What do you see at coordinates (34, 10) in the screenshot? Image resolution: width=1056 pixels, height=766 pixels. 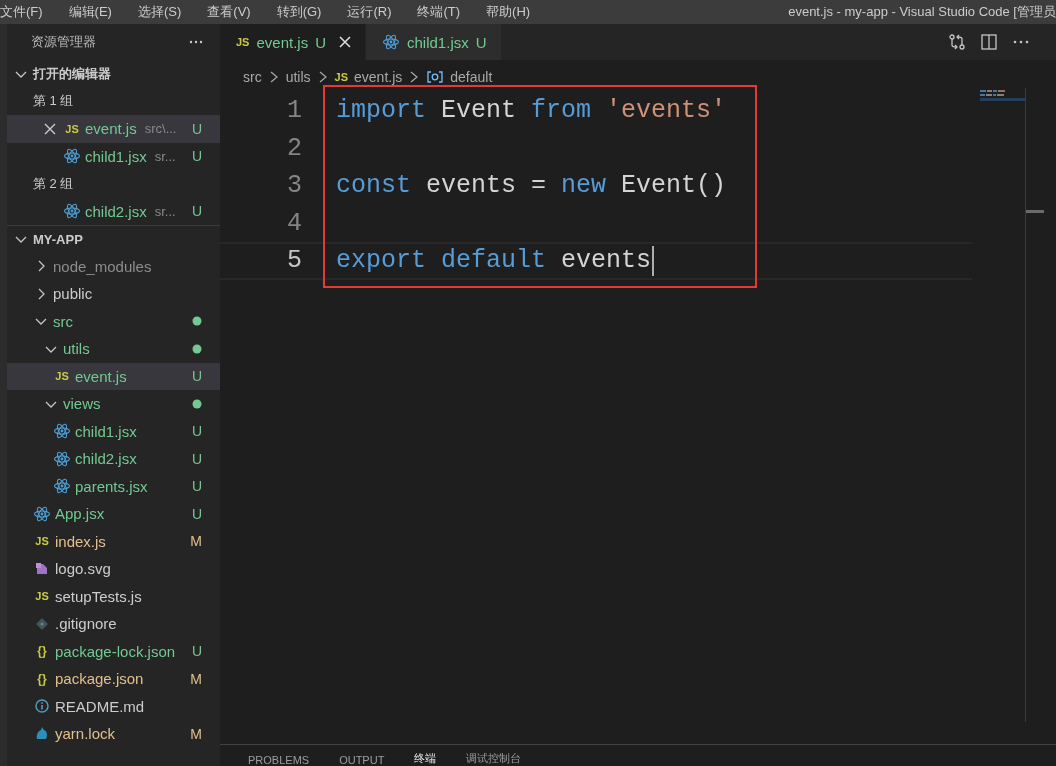 I see `menu-item: 文件(F)` at bounding box center [34, 10].